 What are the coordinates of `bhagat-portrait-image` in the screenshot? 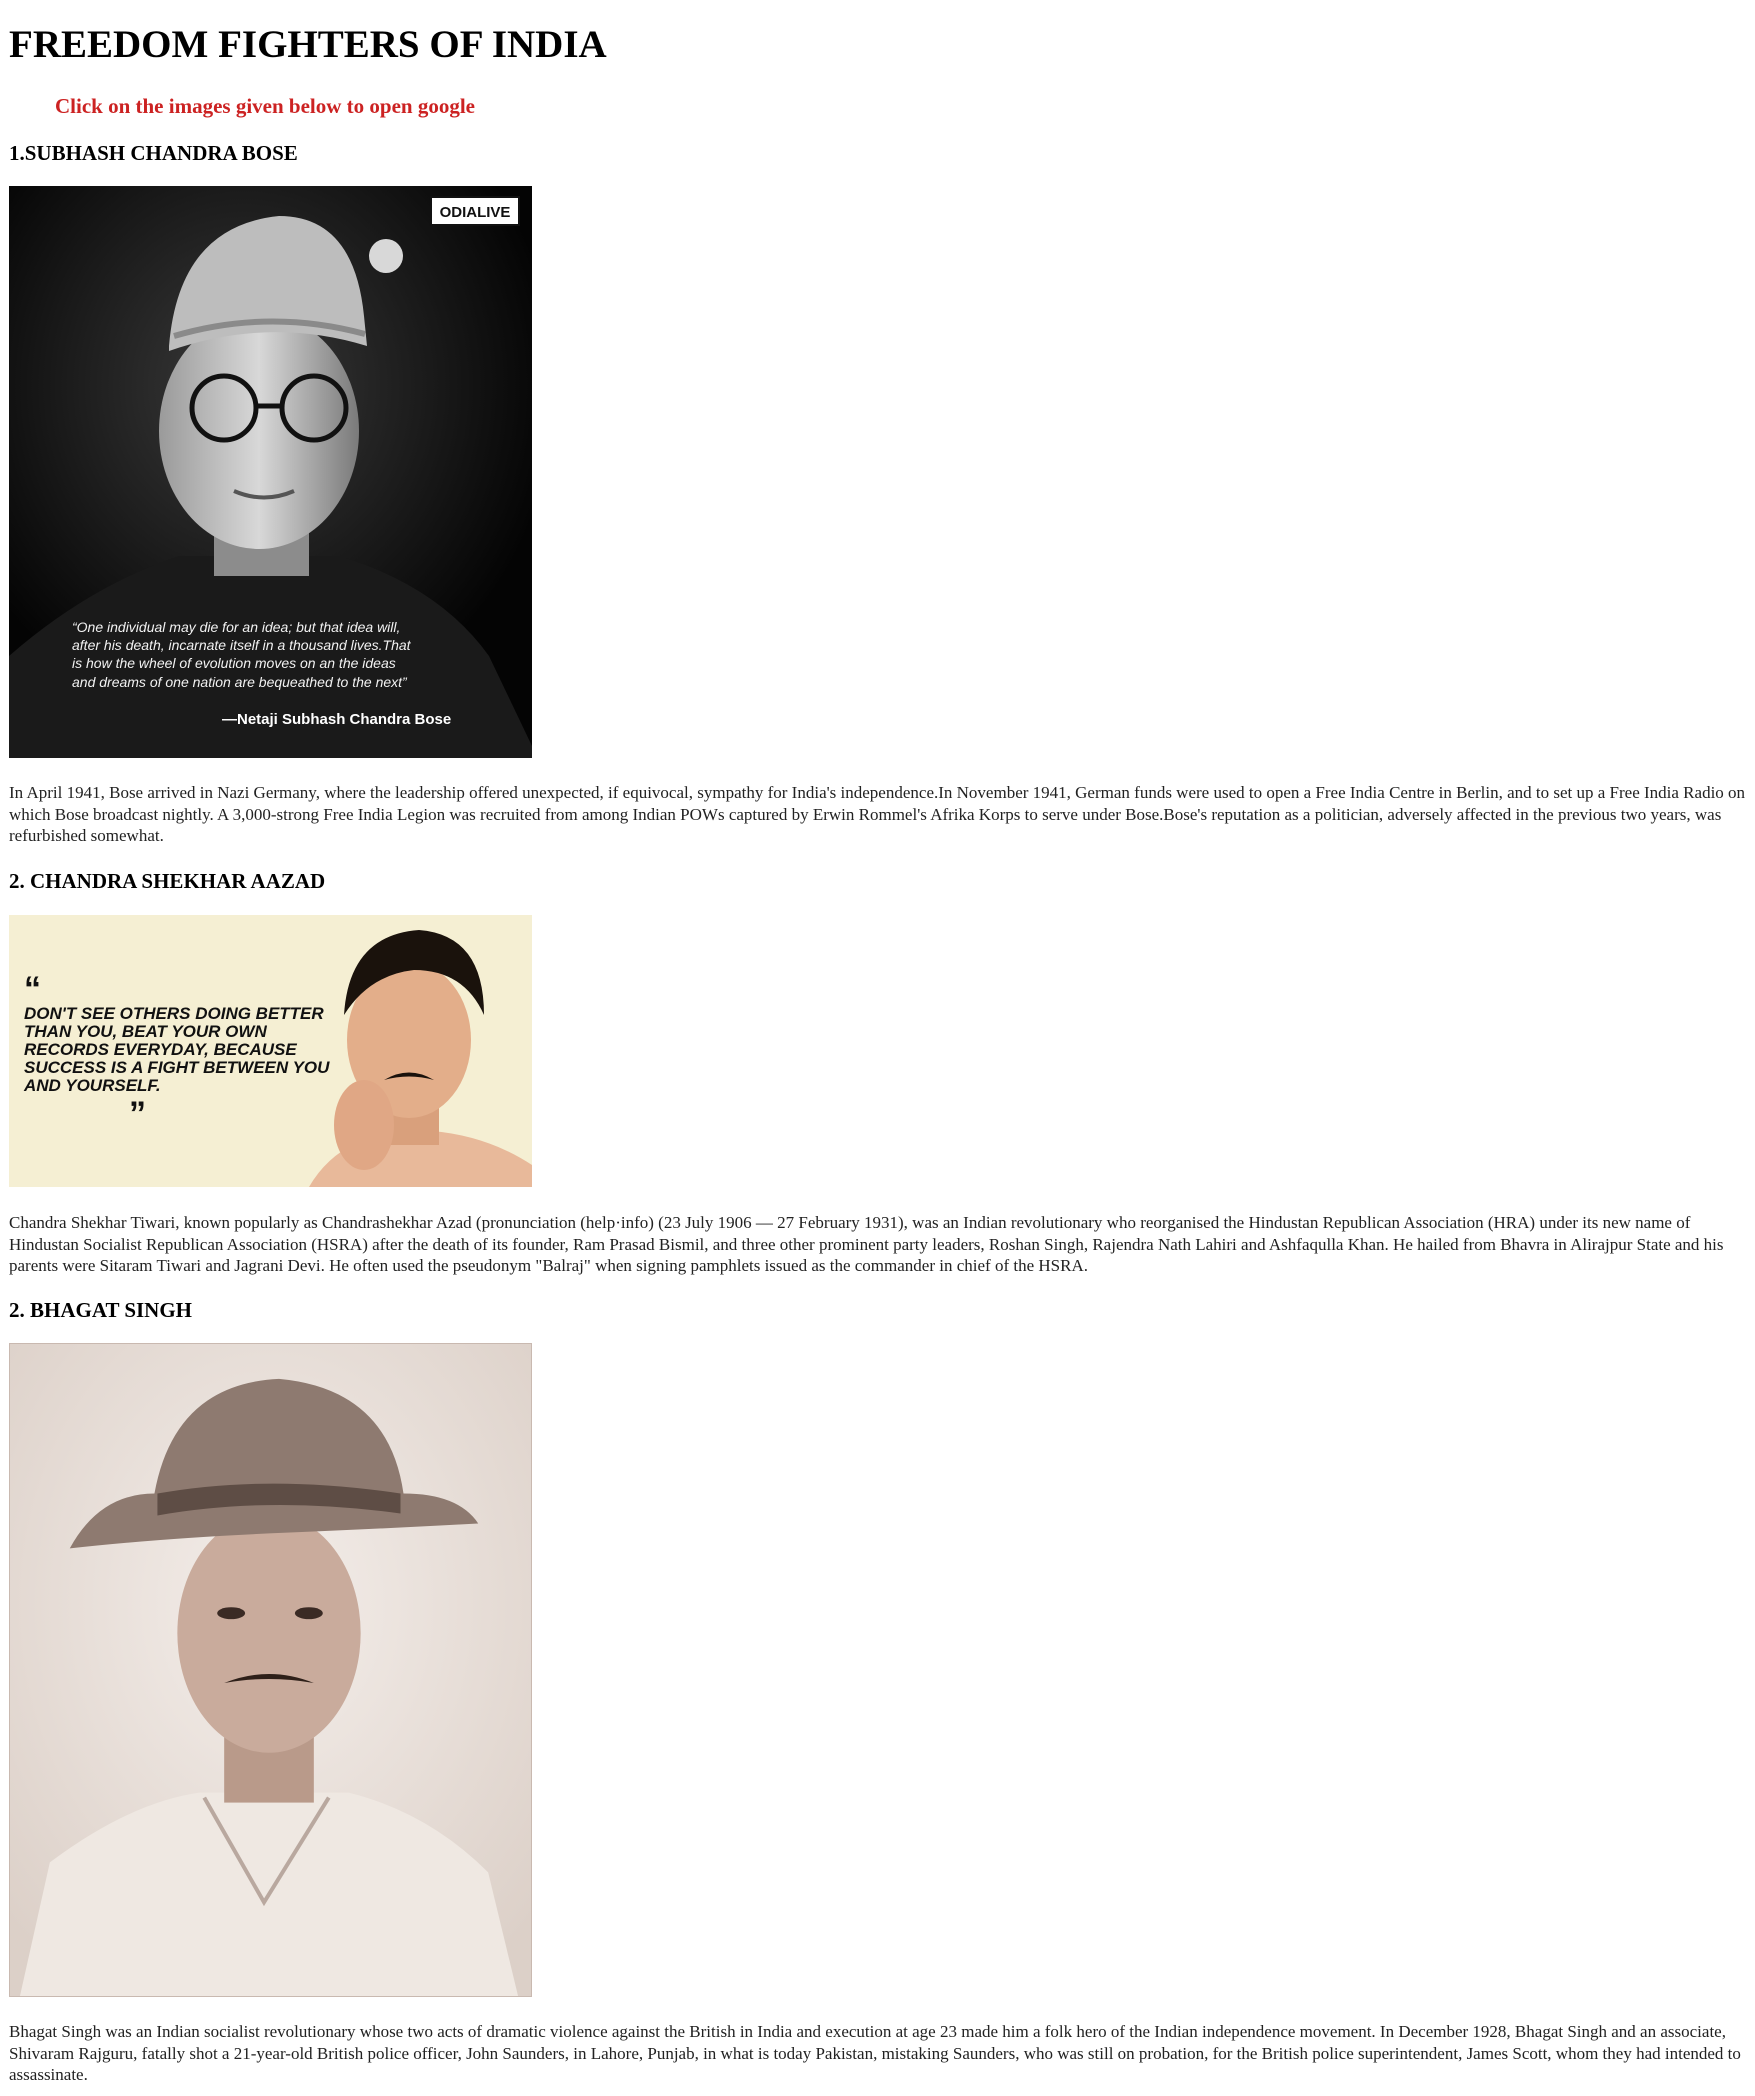 It's located at (270, 1670).